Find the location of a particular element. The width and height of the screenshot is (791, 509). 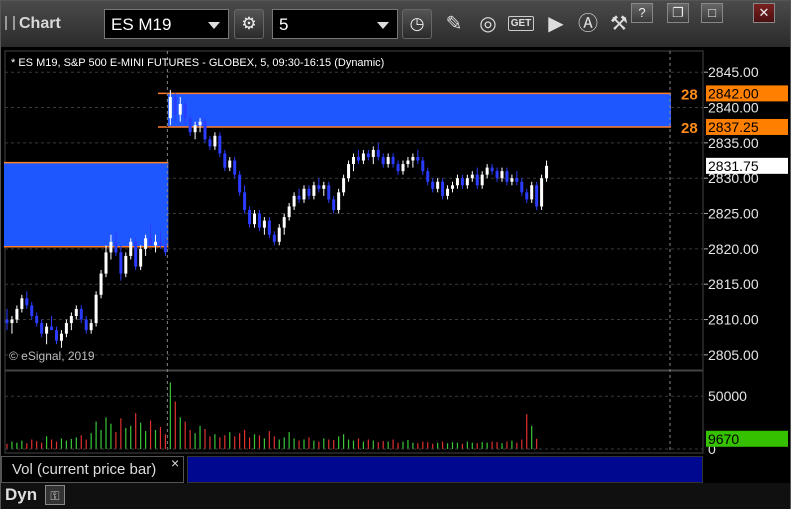

symbol-combo: ES M19 is located at coordinates (166, 24).